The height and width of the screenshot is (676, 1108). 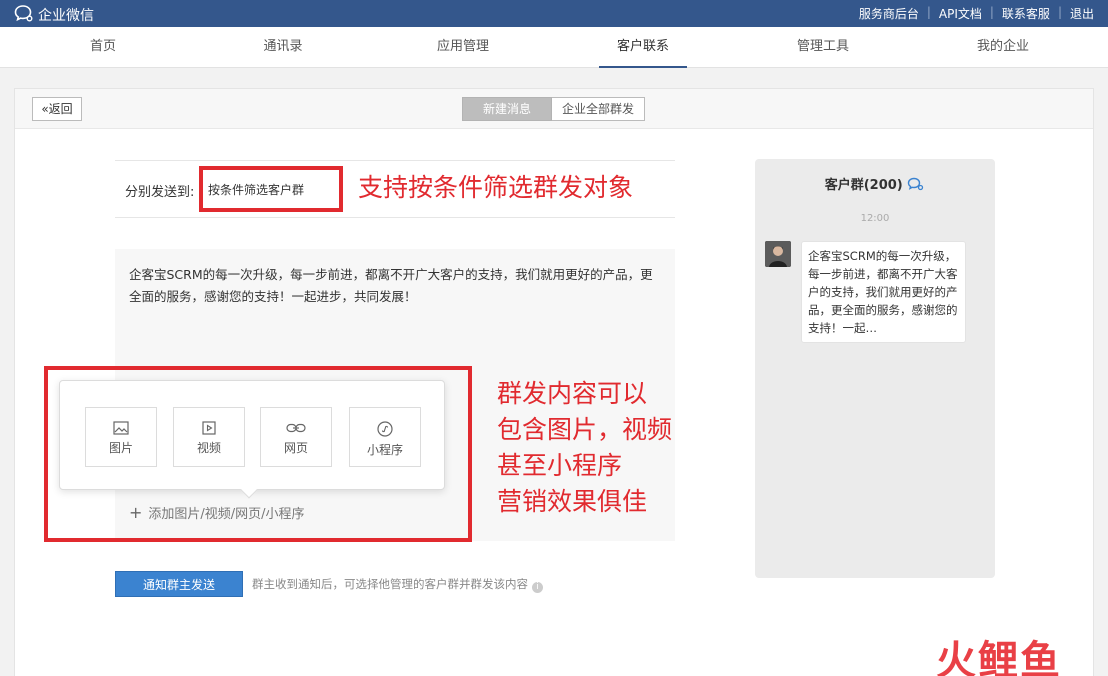 What do you see at coordinates (999, 657) in the screenshot?
I see `watermark-text: 火鲤鱼` at bounding box center [999, 657].